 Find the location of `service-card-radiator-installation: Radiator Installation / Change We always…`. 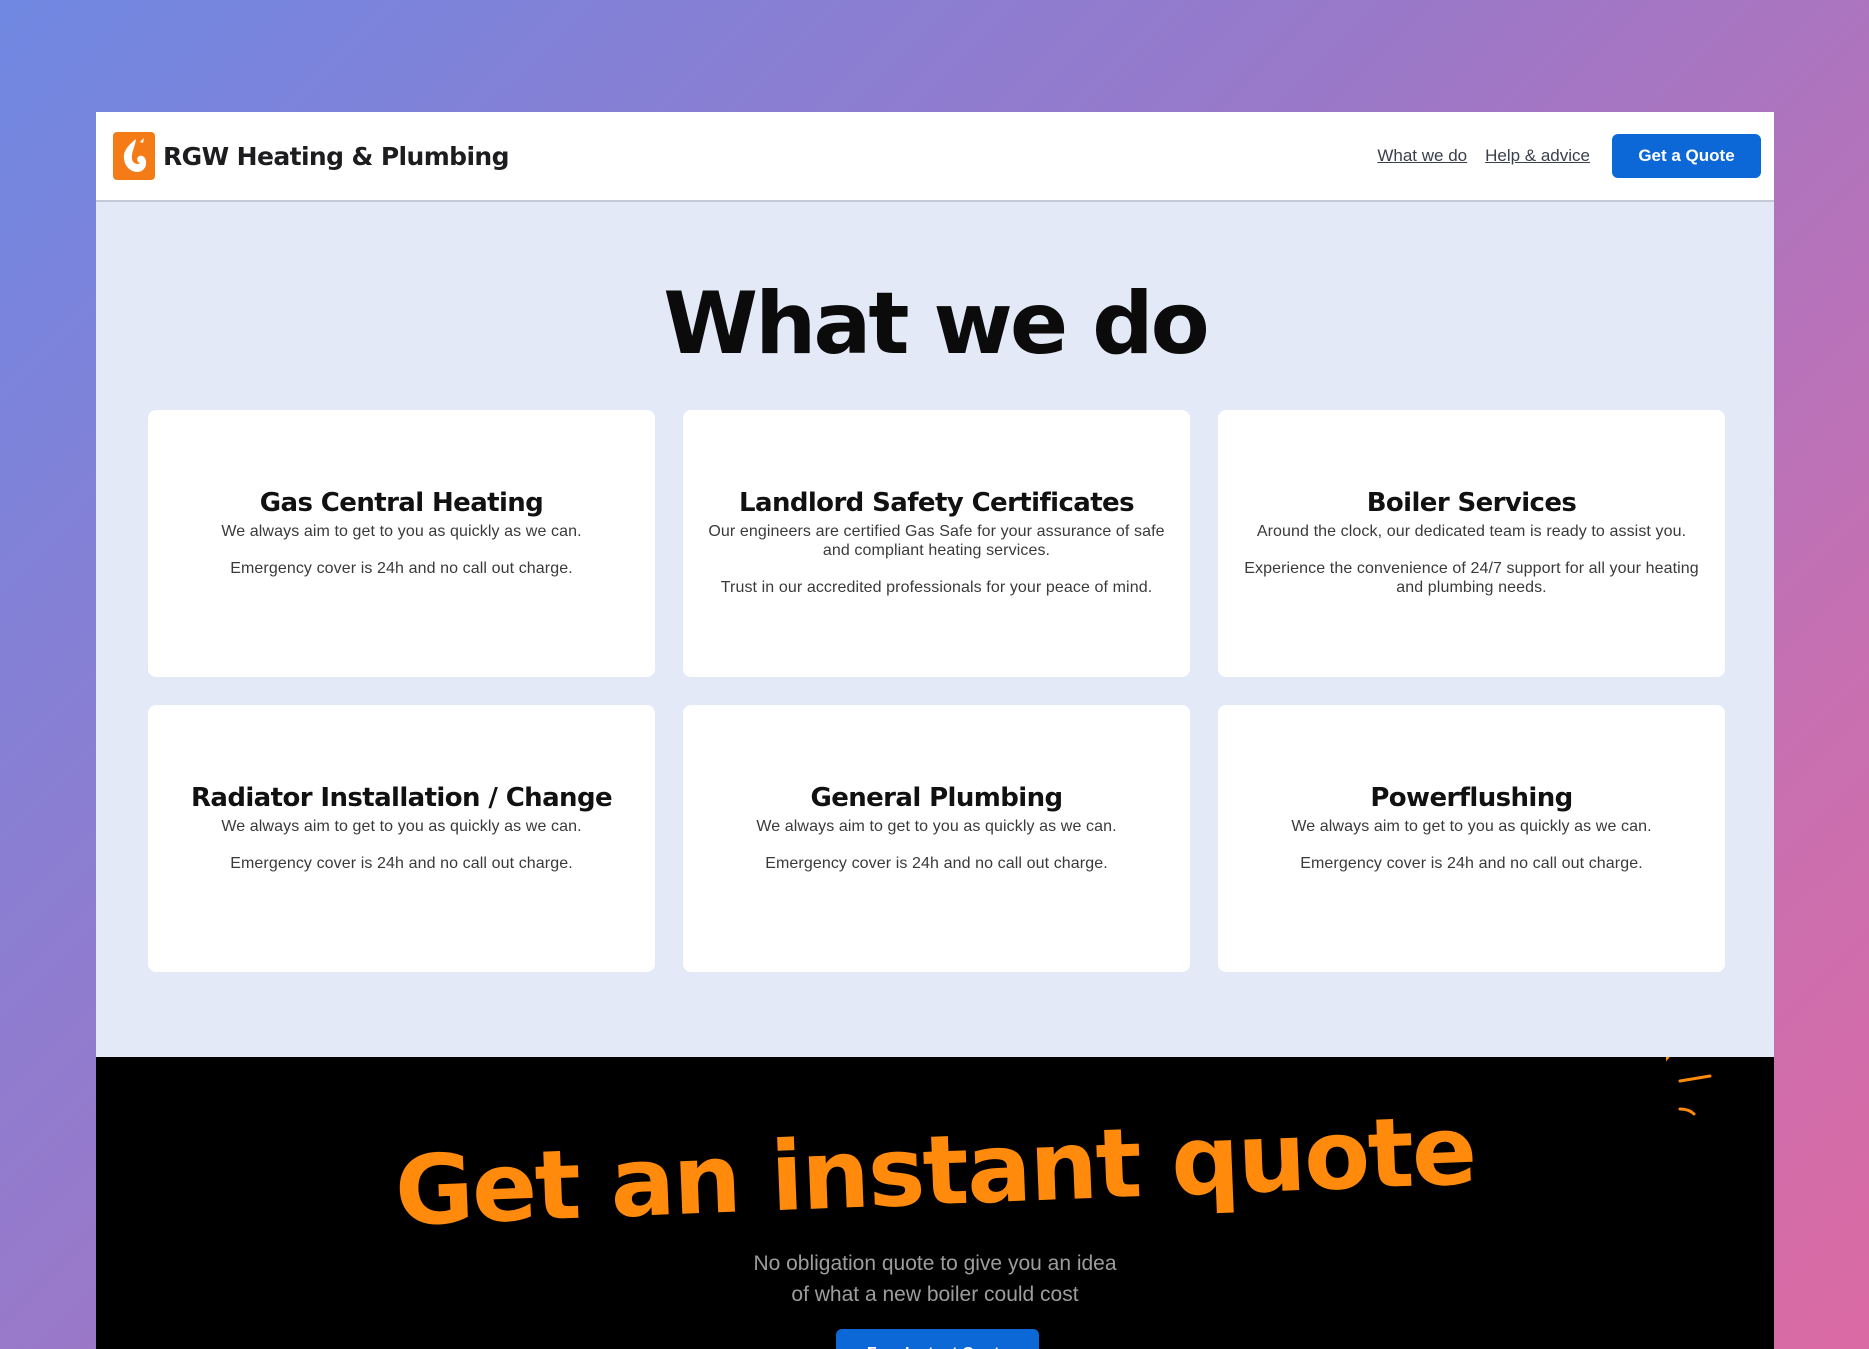

service-card-radiator-installation: Radiator Installation / Change We always… is located at coordinates (401, 838).